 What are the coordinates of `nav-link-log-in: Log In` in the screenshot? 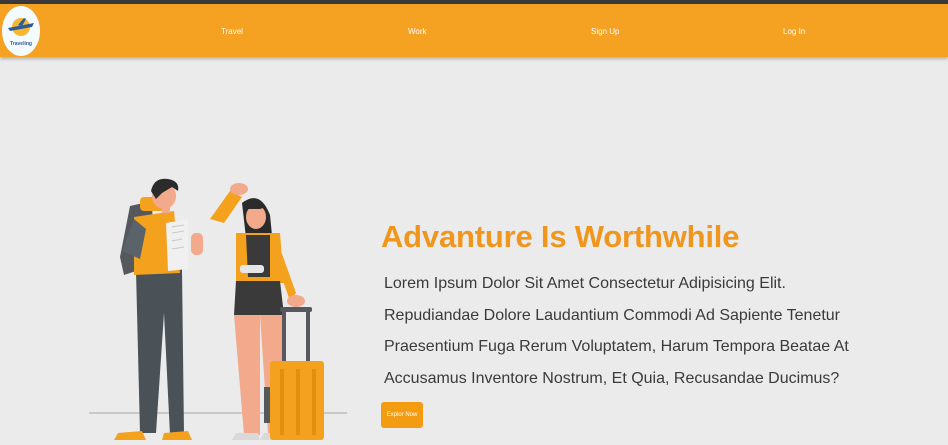 It's located at (794, 31).